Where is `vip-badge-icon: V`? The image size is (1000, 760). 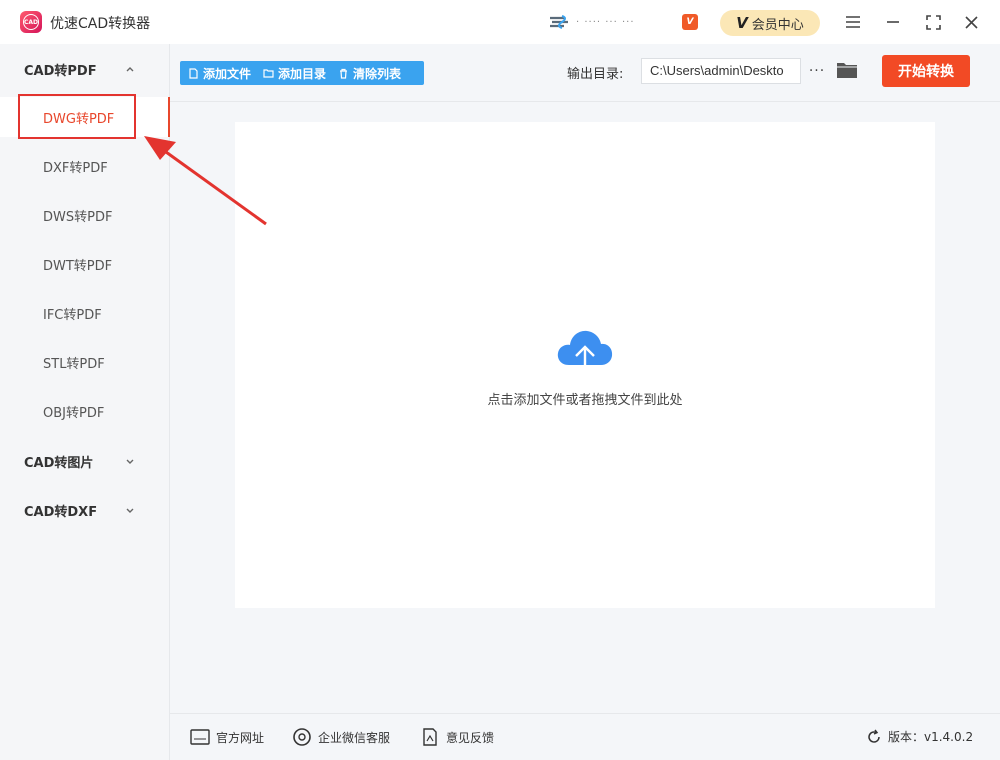 vip-badge-icon: V is located at coordinates (690, 22).